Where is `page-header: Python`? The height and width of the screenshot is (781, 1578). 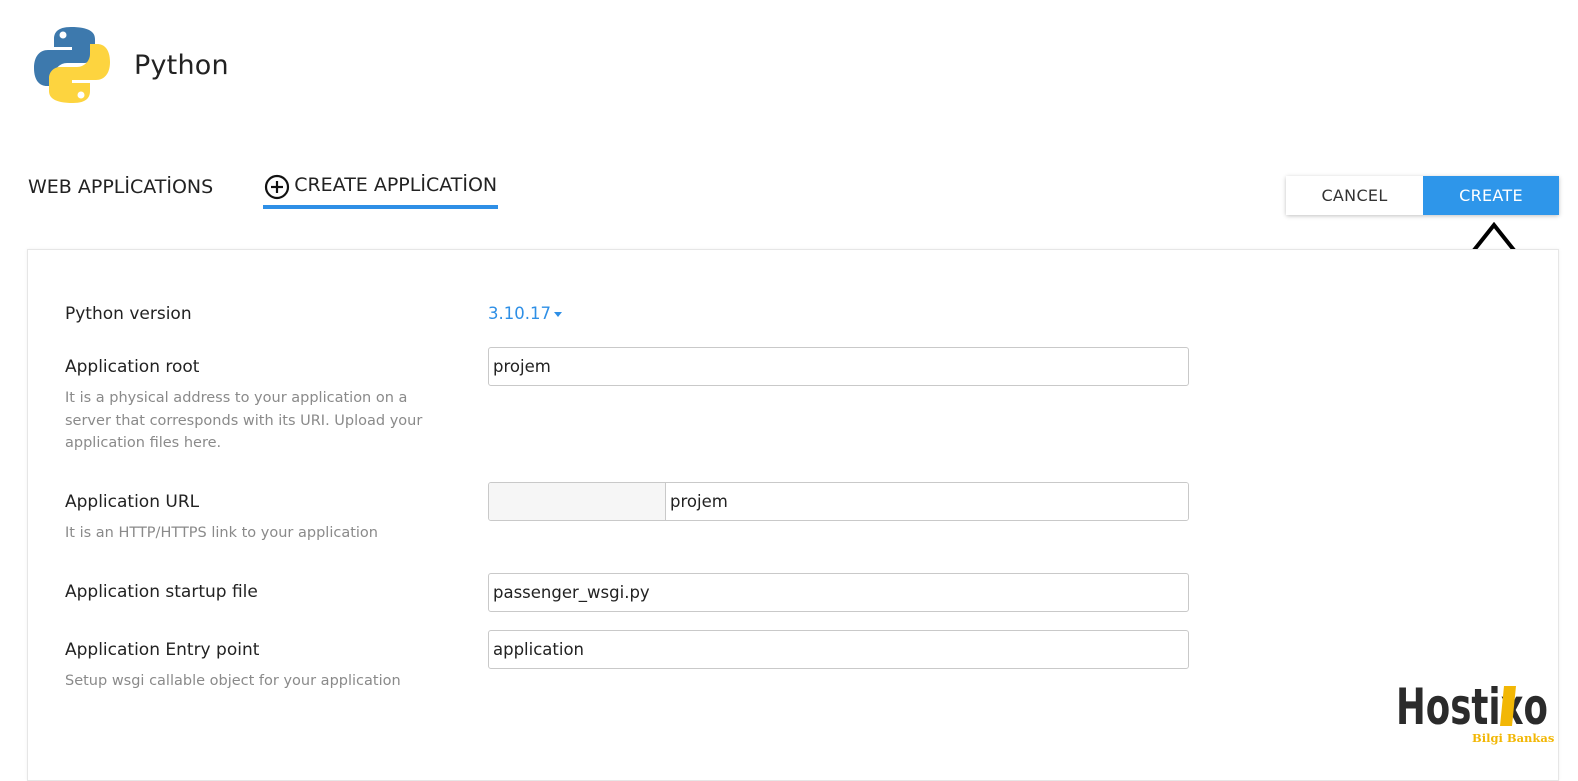 page-header: Python is located at coordinates (129, 65).